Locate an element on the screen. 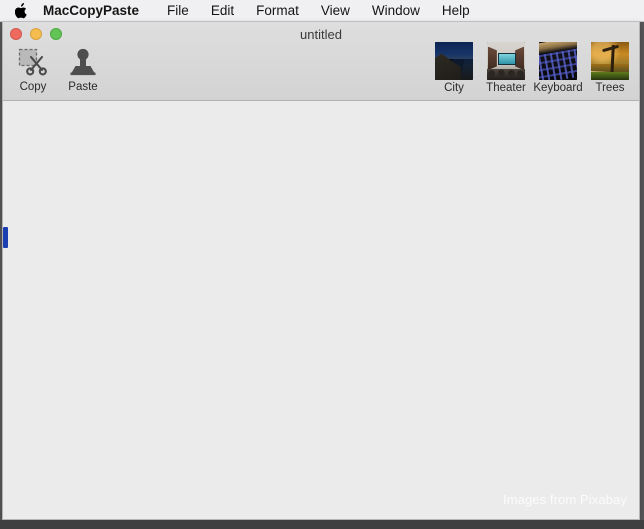 Image resolution: width=644 pixels, height=529 pixels. copy-button-label: Copy is located at coordinates (33, 87).